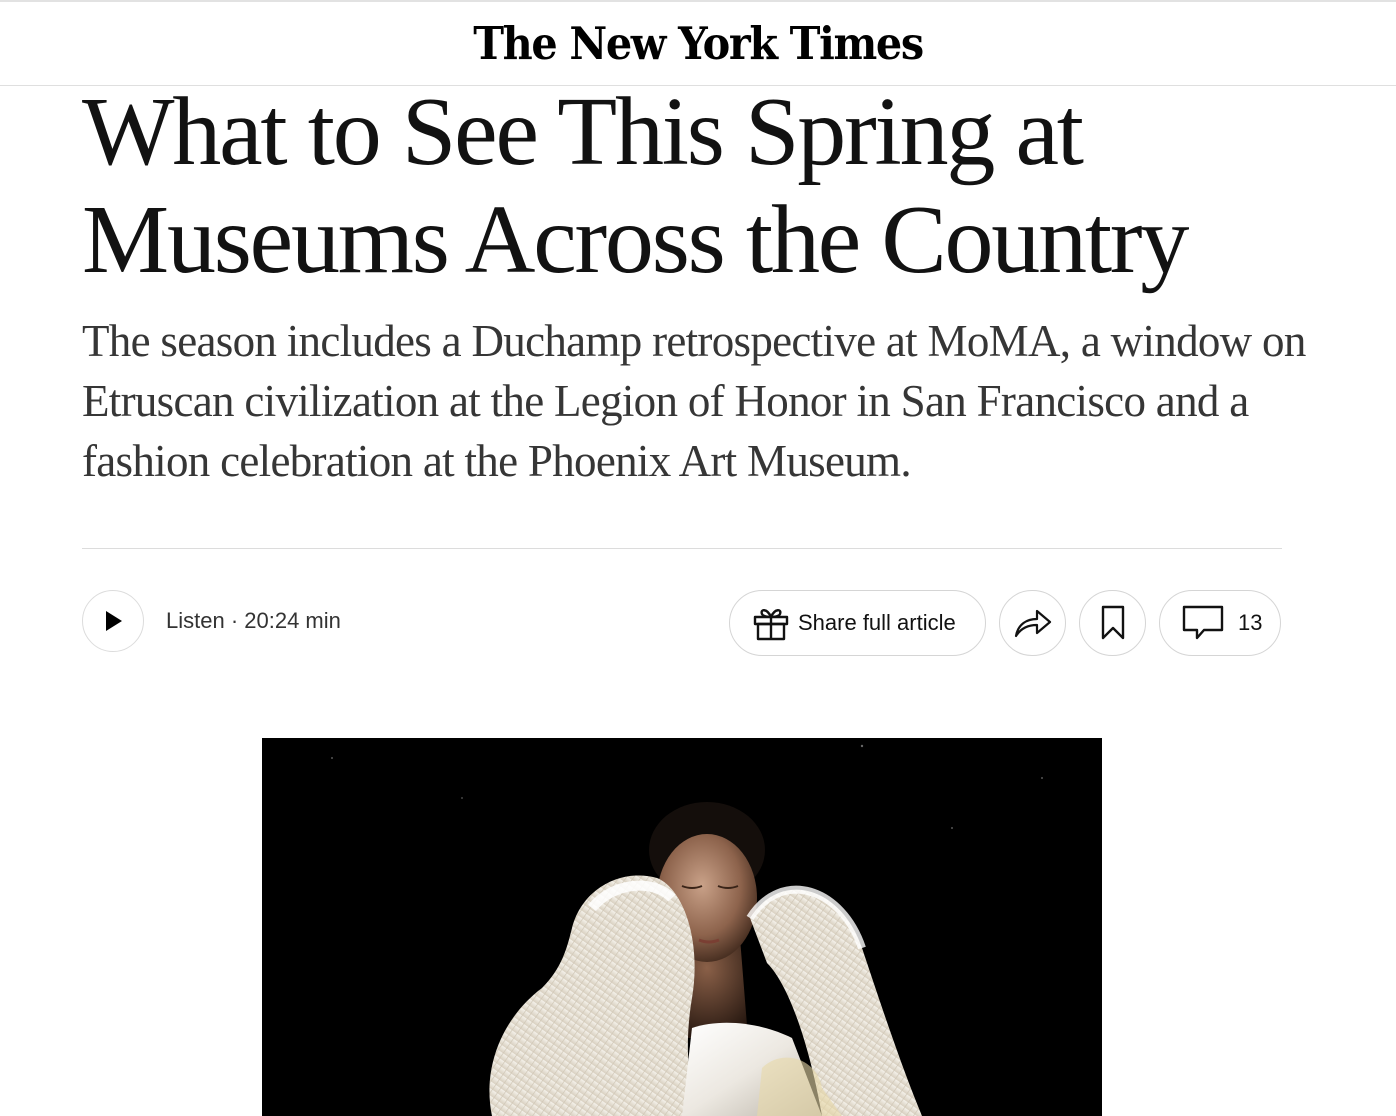 Image resolution: width=1396 pixels, height=1116 pixels. I want to click on share-button, so click(1032, 623).